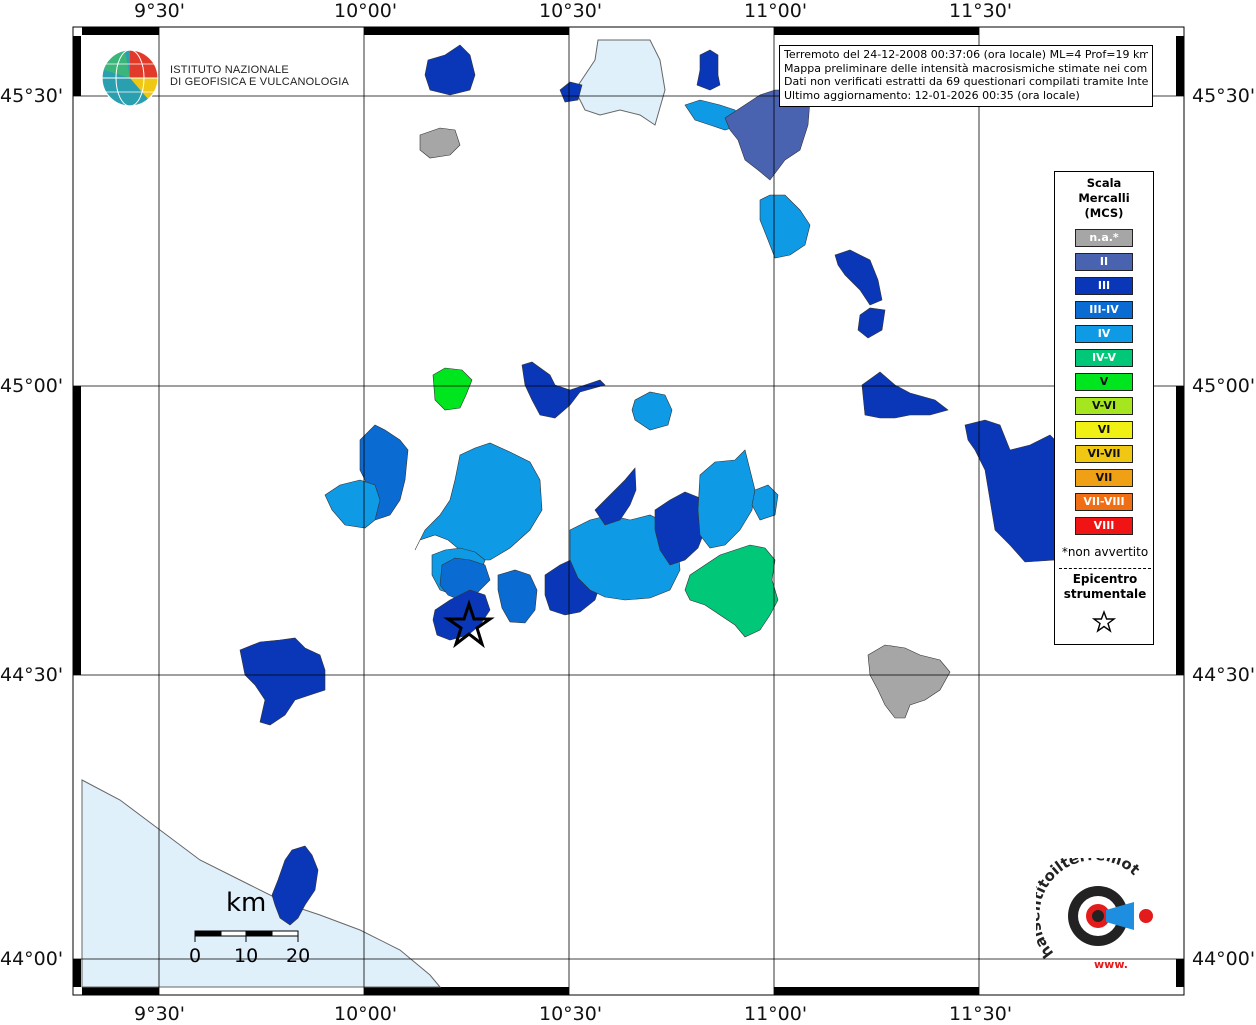  Describe the element at coordinates (1105, 568) in the screenshot. I see `legend-divider` at that location.